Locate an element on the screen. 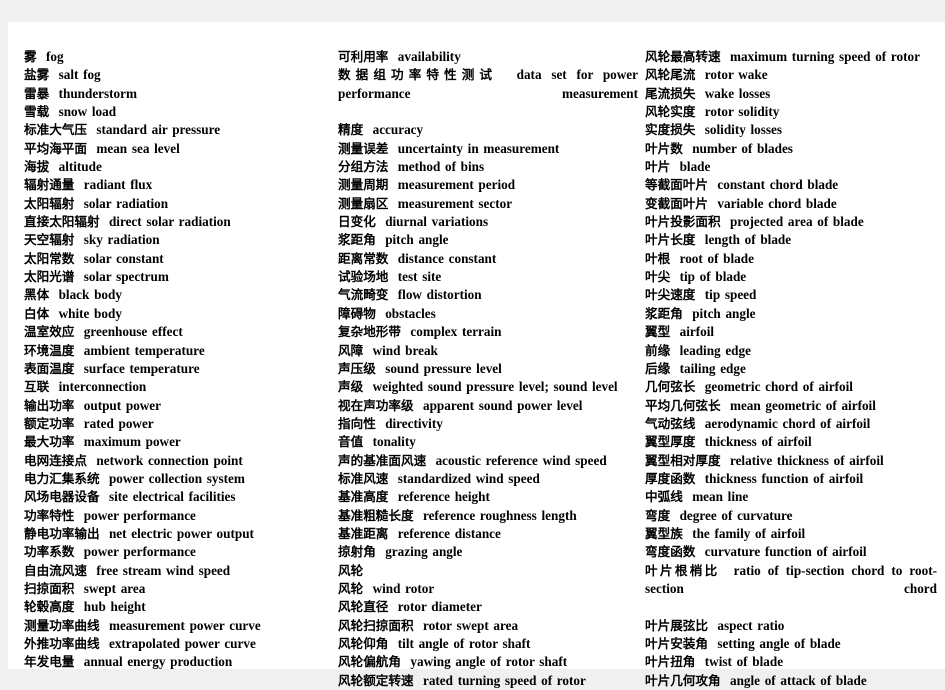 The height and width of the screenshot is (690, 945). glossary-term-zh: 基准高度 is located at coordinates (363, 497).